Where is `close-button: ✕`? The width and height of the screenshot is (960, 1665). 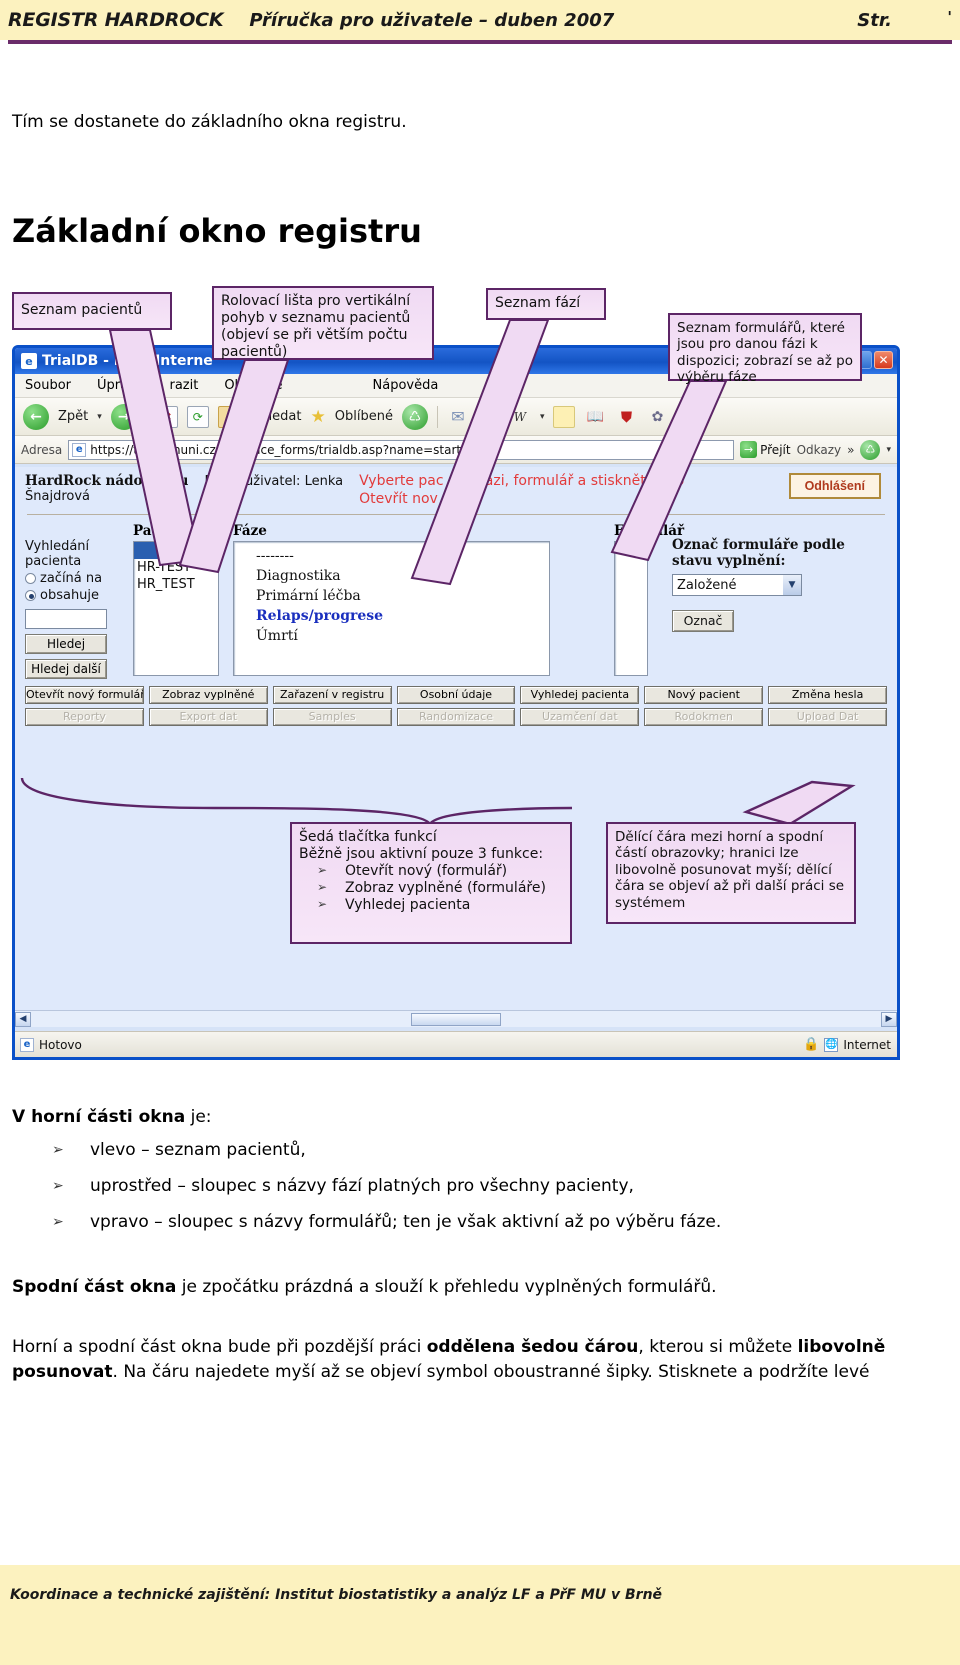
close-button: ✕ is located at coordinates (883, 360).